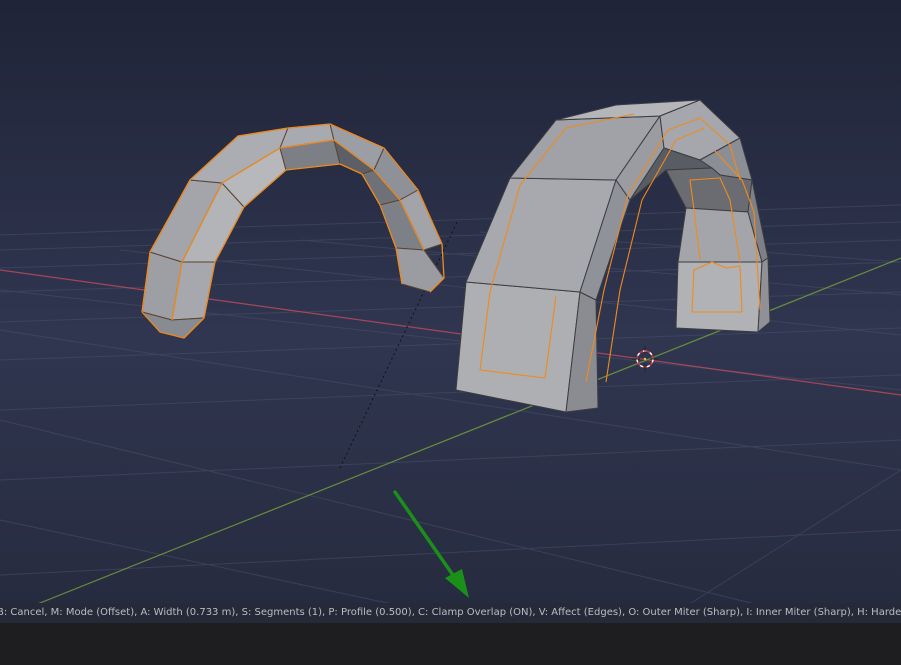 This screenshot has width=901, height=665. Describe the element at coordinates (450, 644) in the screenshot. I see `bottom-panel` at that location.